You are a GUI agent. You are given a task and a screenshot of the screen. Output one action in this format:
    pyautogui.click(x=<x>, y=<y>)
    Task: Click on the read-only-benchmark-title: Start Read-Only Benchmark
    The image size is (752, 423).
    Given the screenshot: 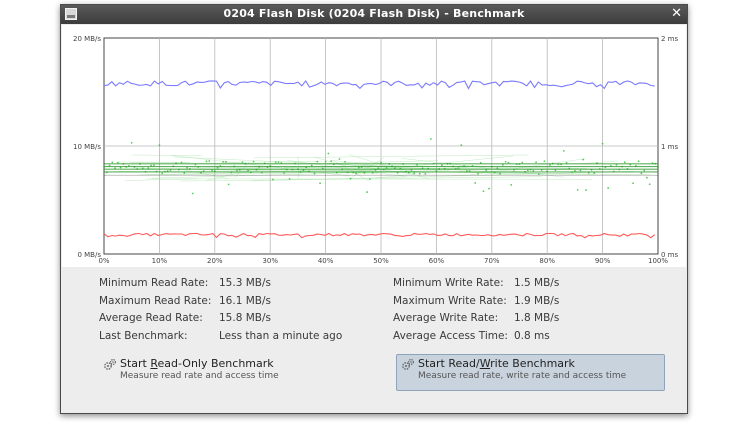 What is the action you would take?
    pyautogui.click(x=197, y=363)
    